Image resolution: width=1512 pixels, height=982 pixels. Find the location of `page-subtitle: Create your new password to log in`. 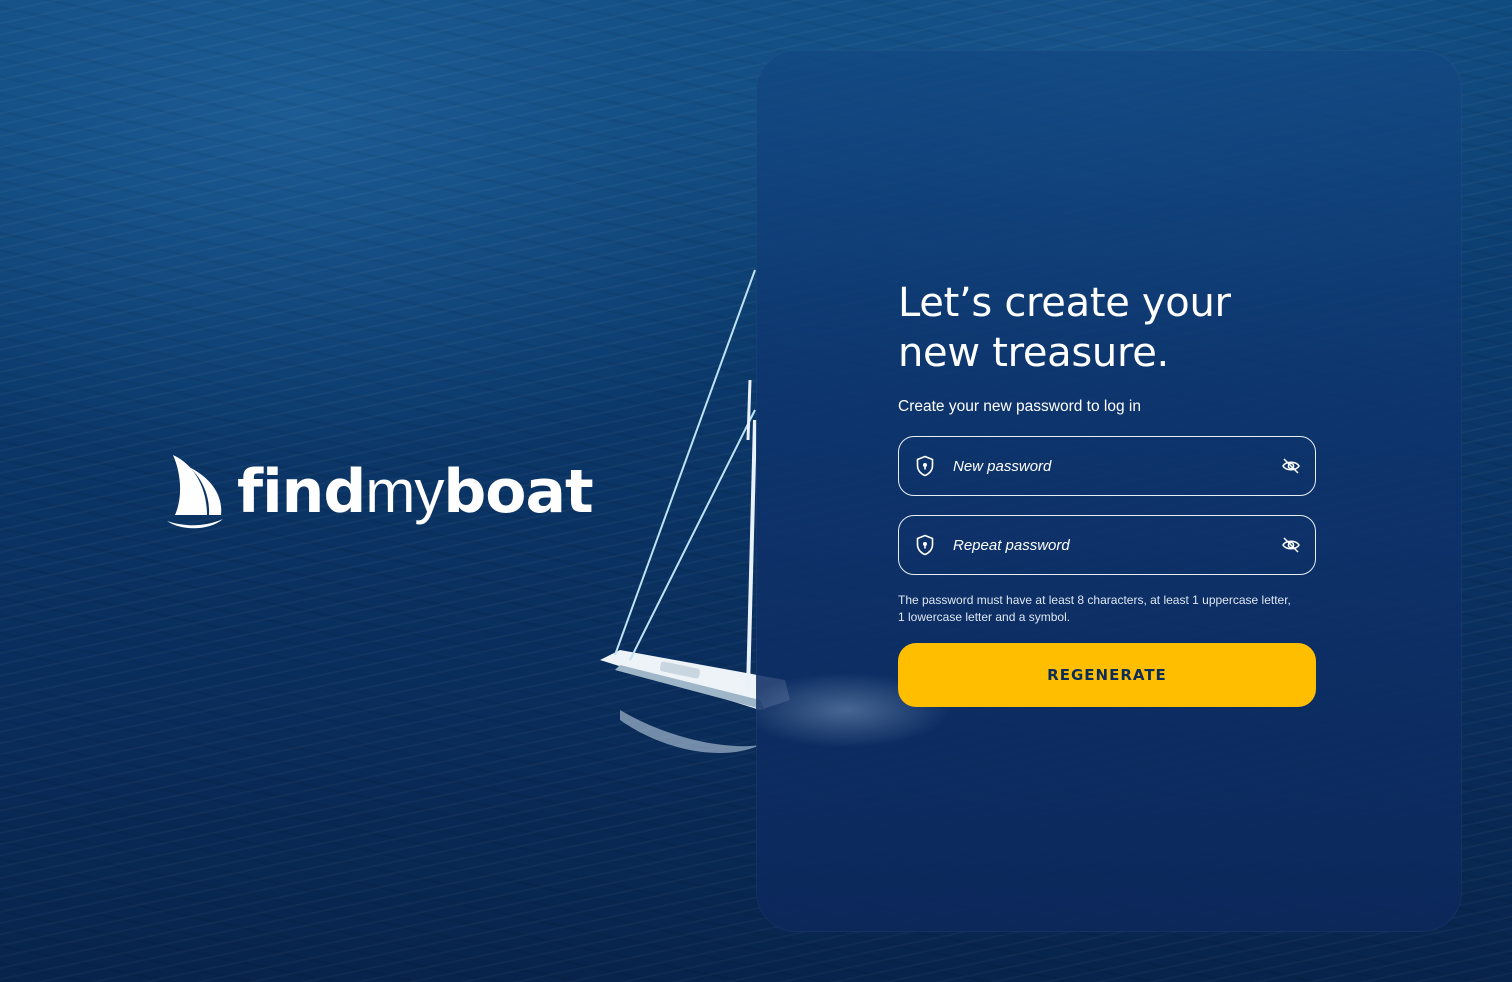

page-subtitle: Create your new password to log in is located at coordinates (1019, 406).